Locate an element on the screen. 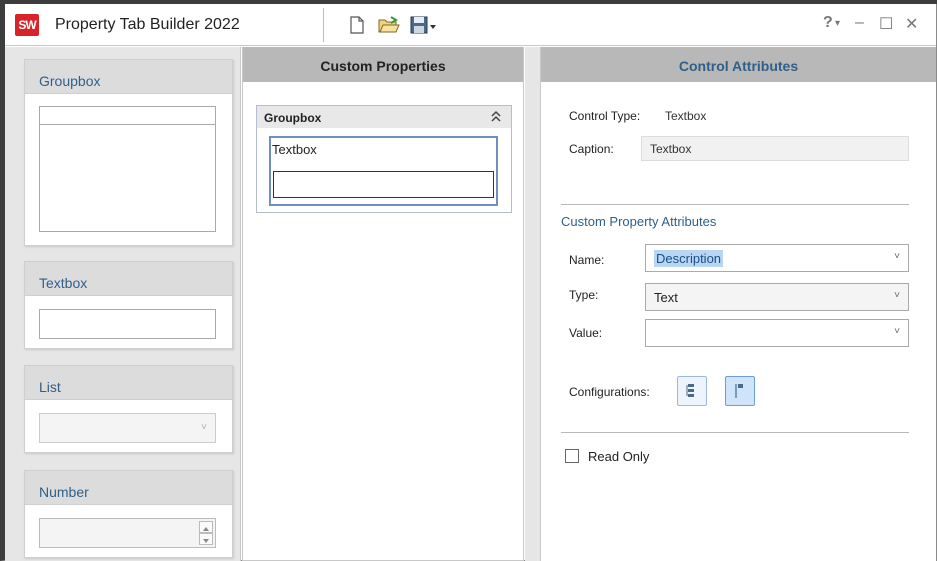  collapse-chevron-icon is located at coordinates (496, 117).